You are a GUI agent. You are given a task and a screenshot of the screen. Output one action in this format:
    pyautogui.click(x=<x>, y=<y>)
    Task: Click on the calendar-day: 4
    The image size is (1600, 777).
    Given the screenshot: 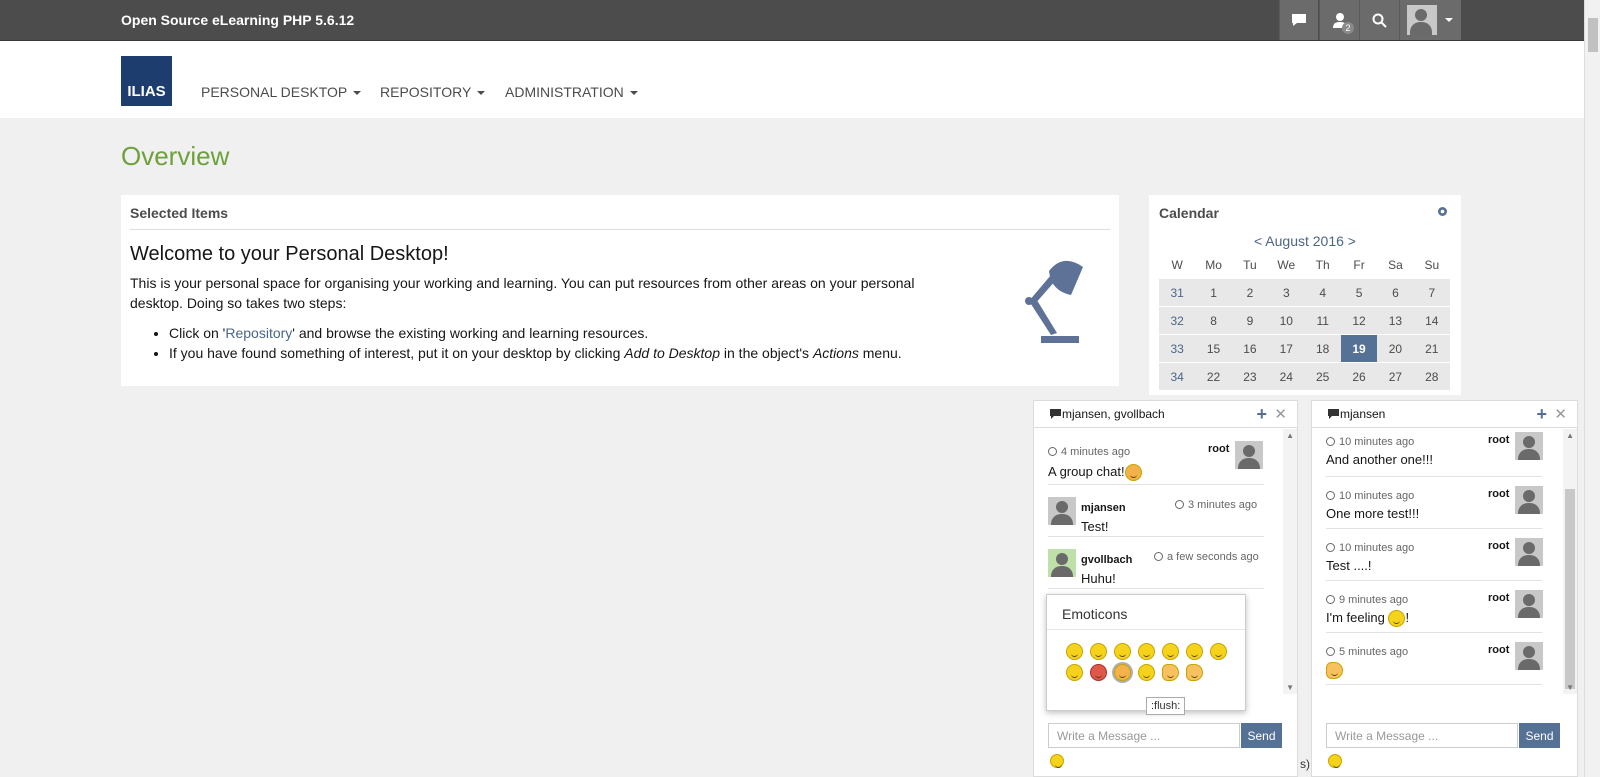 What is the action you would take?
    pyautogui.click(x=1322, y=292)
    